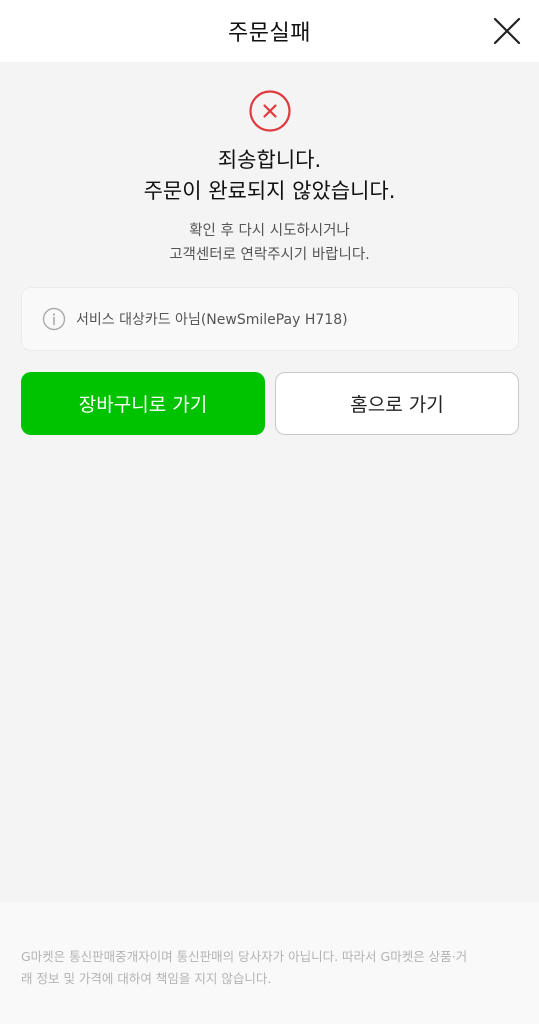  What do you see at coordinates (212, 320) in the screenshot?
I see `error-notice-text: 서비스 대상카드 아님(NewSmilePay H718)` at bounding box center [212, 320].